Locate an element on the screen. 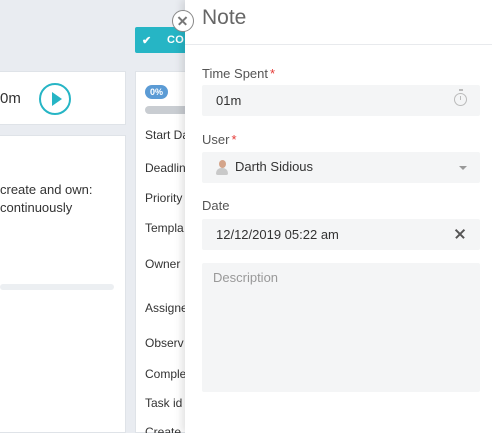 The height and width of the screenshot is (433, 492). note-header: Note is located at coordinates (338, 22).